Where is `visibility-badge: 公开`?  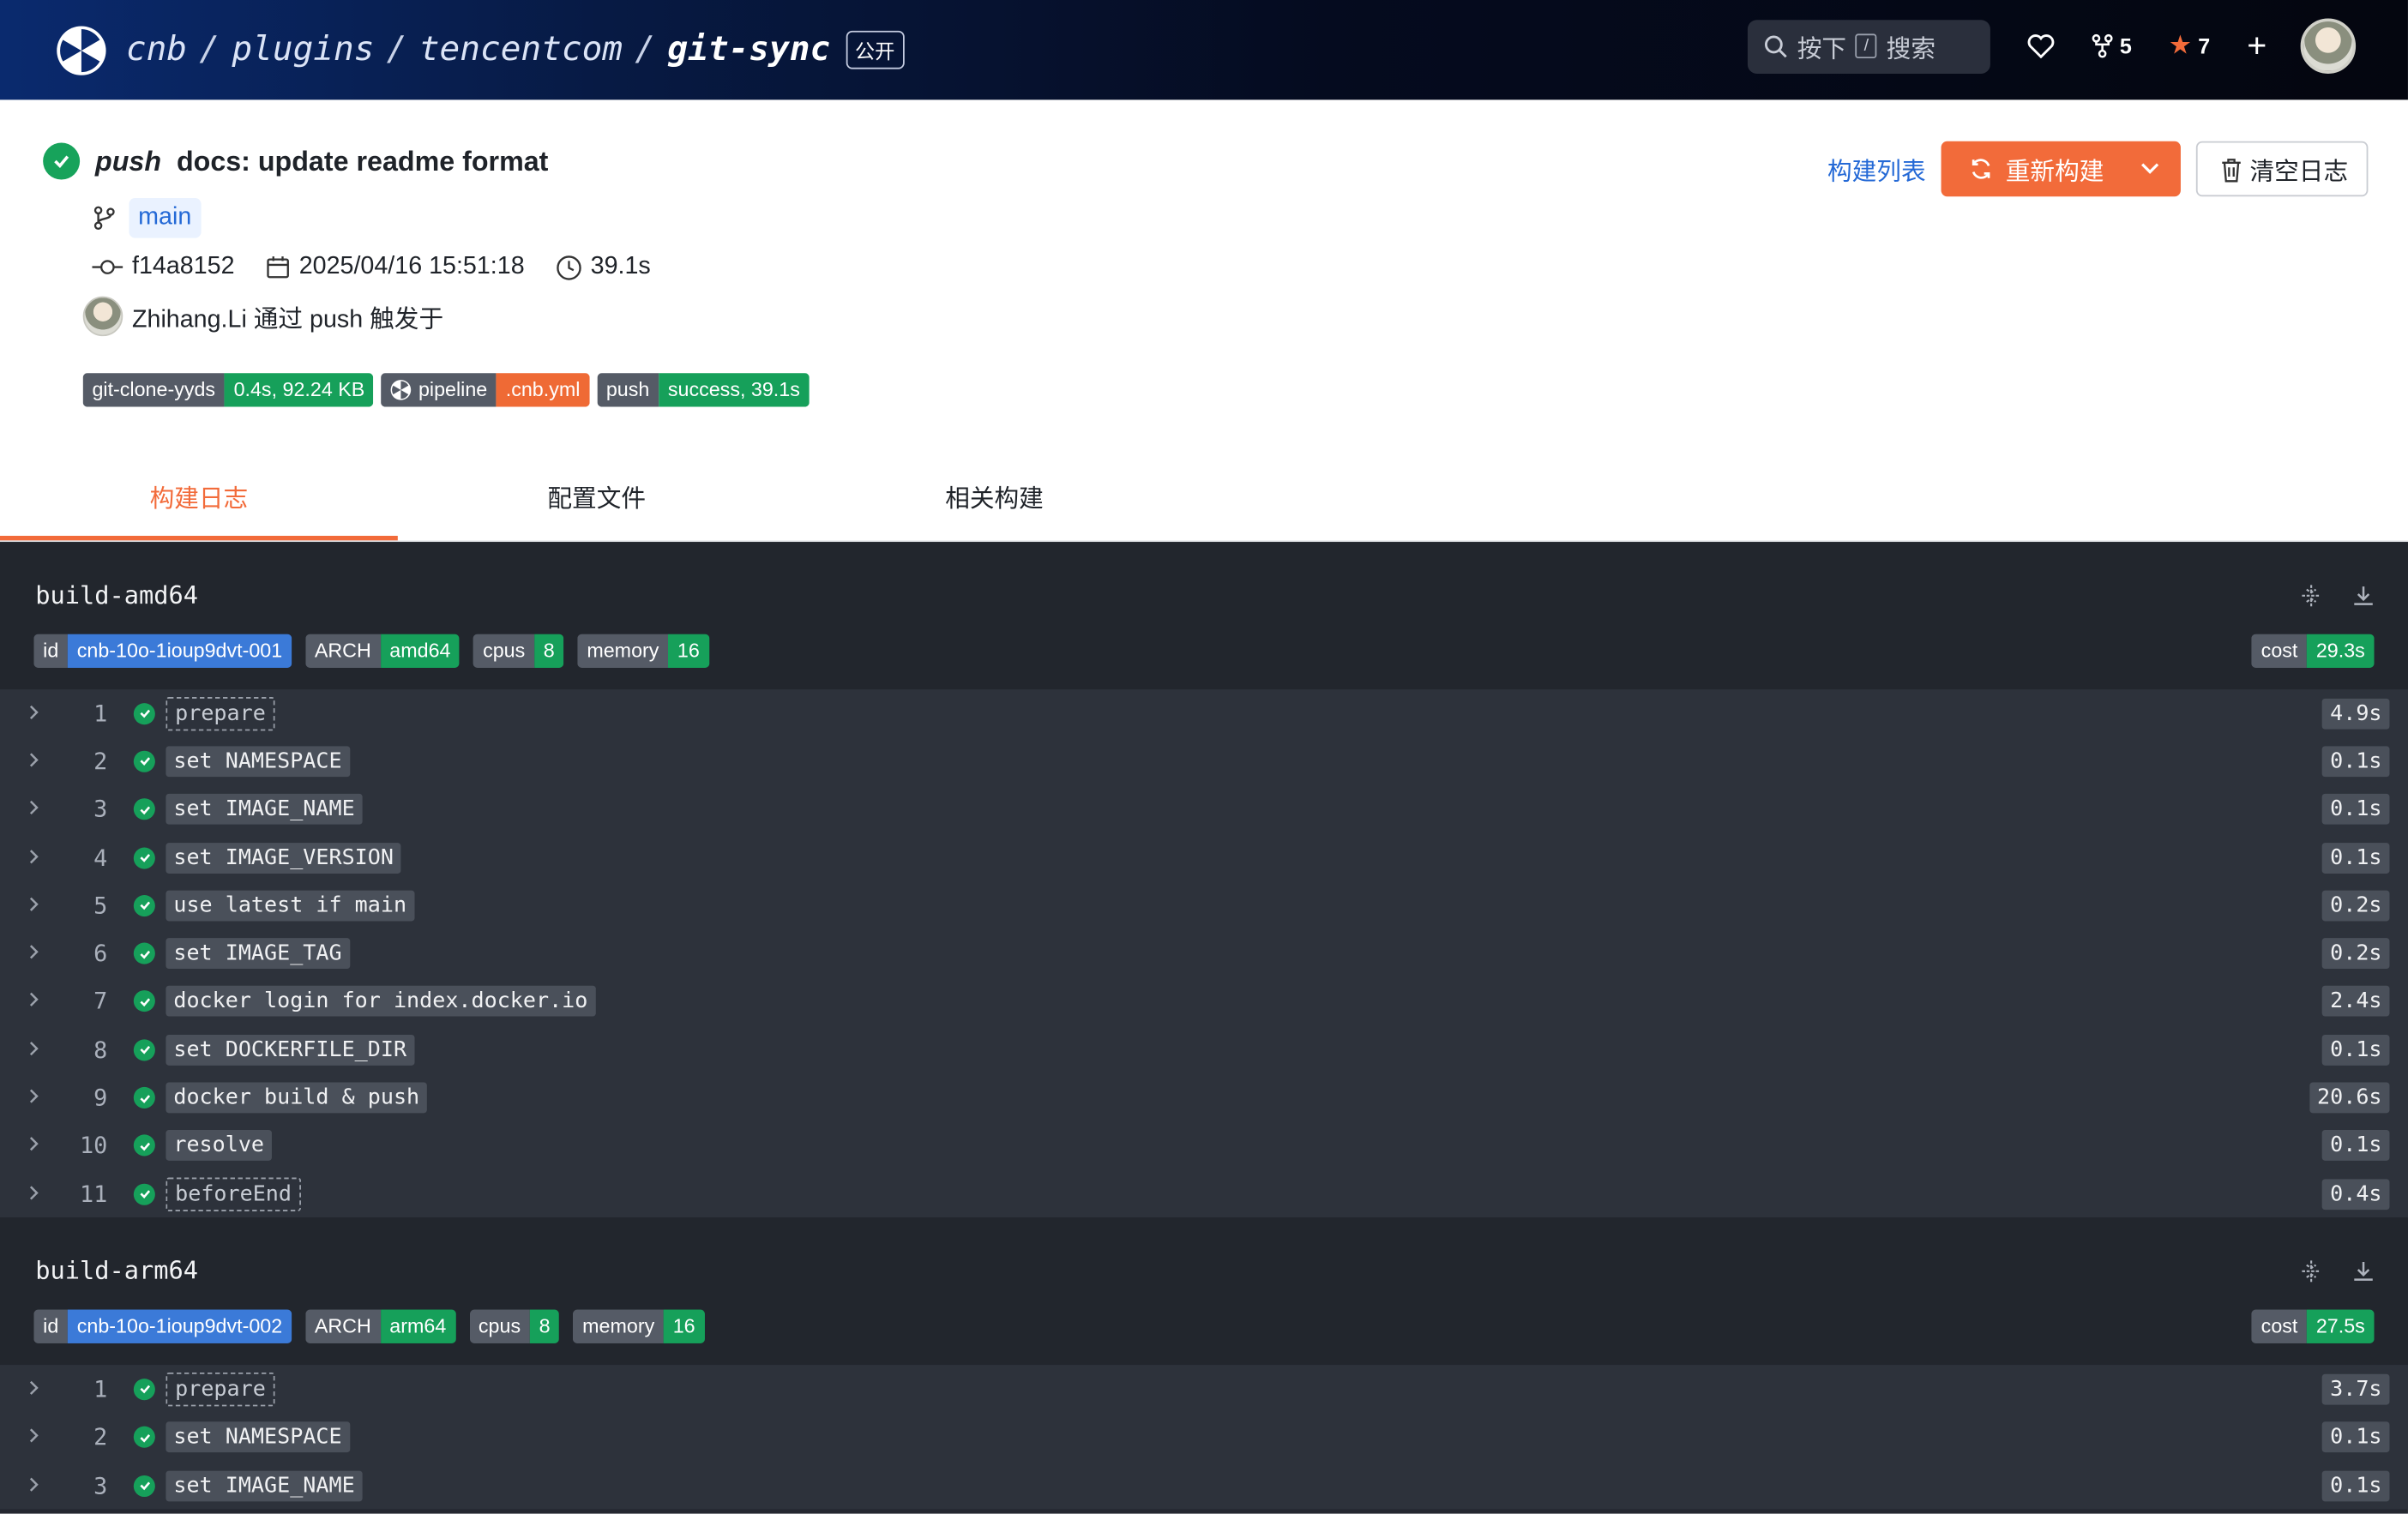
visibility-badge: 公开 is located at coordinates (875, 49).